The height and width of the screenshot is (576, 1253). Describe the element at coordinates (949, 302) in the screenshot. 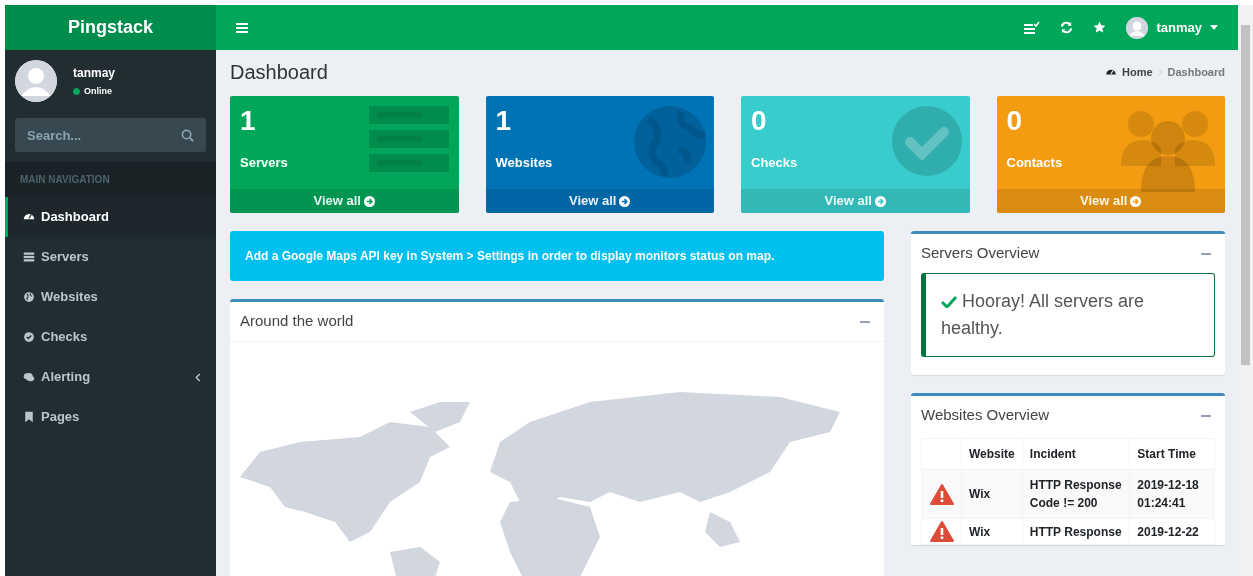

I see `check-icon` at that location.